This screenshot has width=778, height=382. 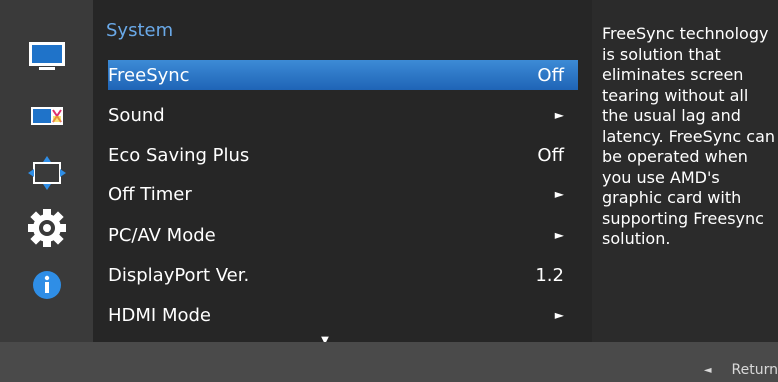 I want to click on return-button: ◄ Return, so click(x=741, y=370).